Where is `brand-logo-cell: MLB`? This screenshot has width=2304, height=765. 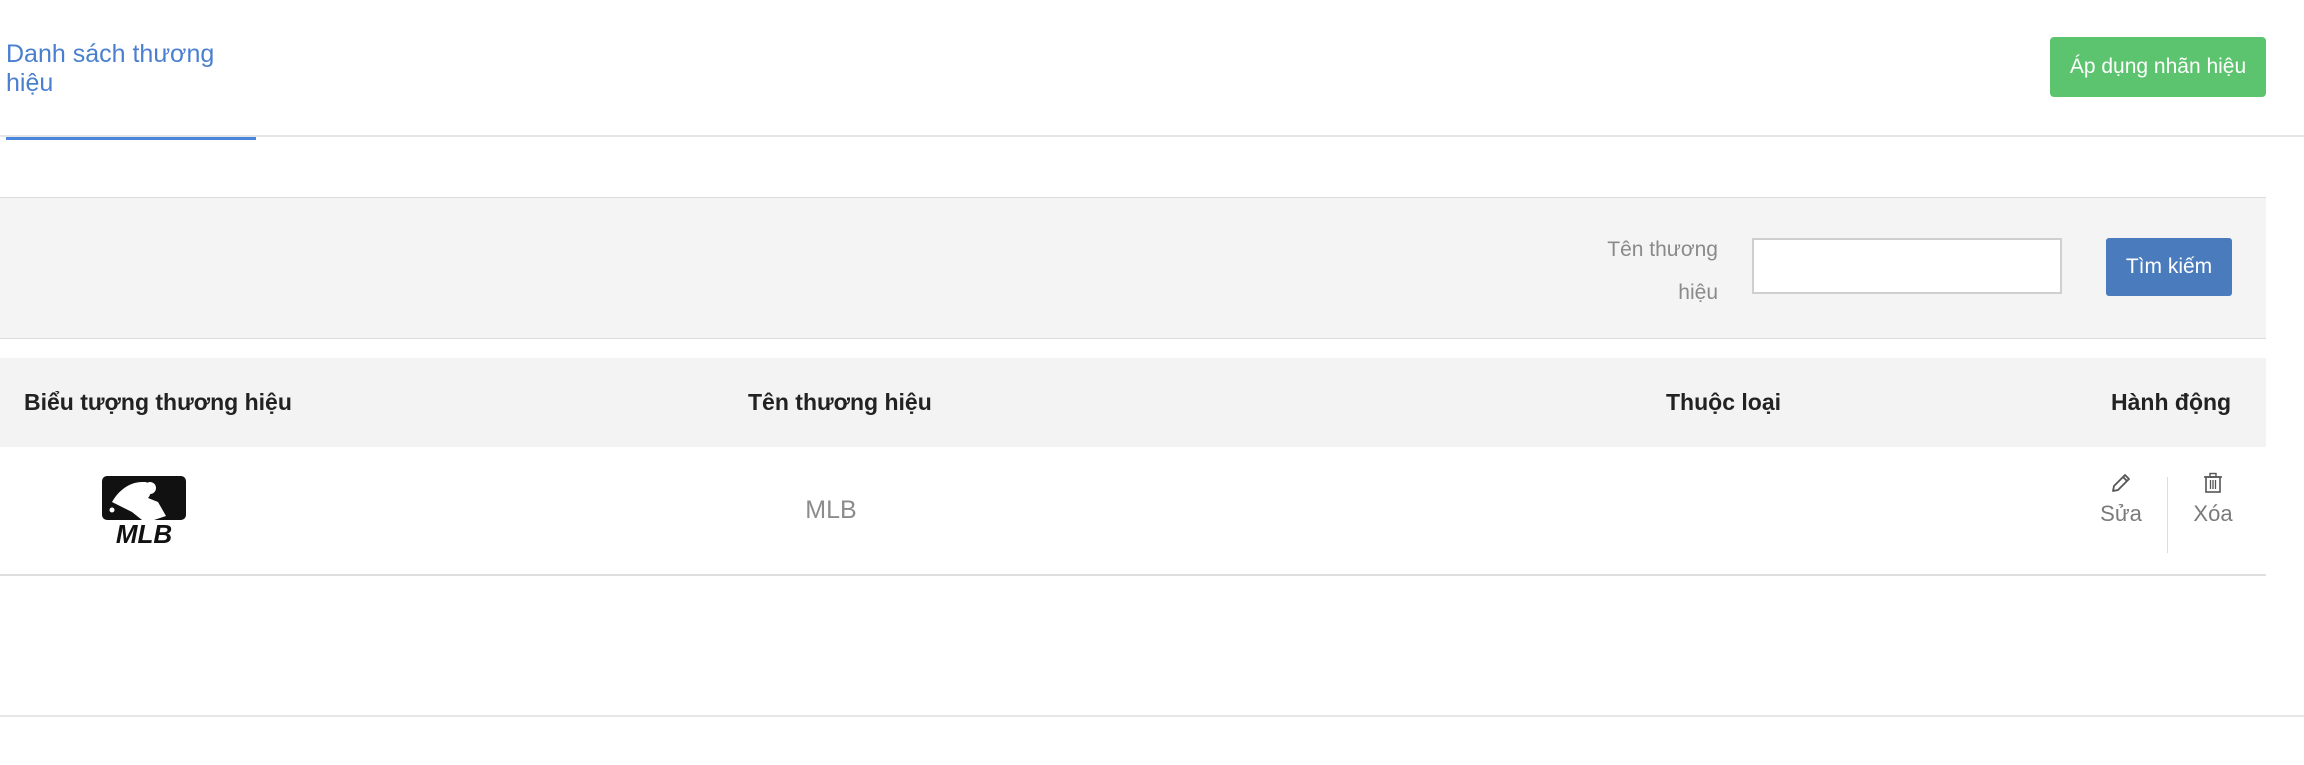
brand-logo-cell: MLB is located at coordinates (144, 510).